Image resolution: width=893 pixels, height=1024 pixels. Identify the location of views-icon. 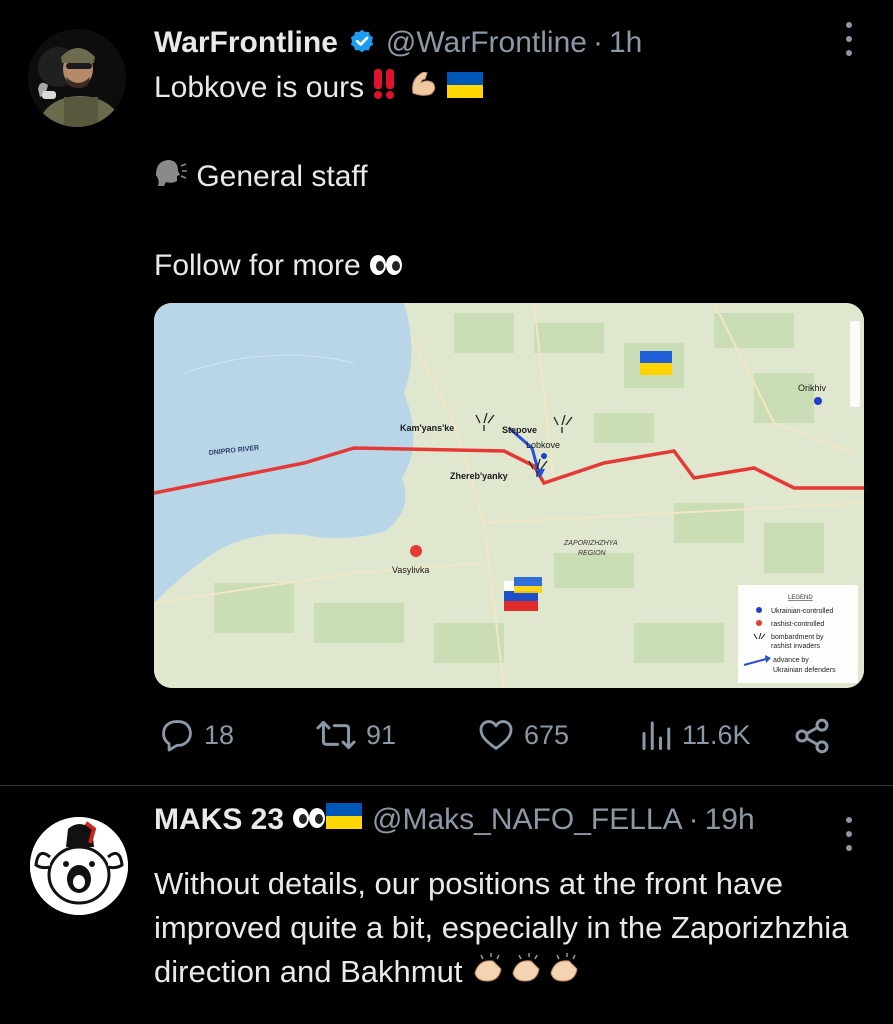
(656, 735).